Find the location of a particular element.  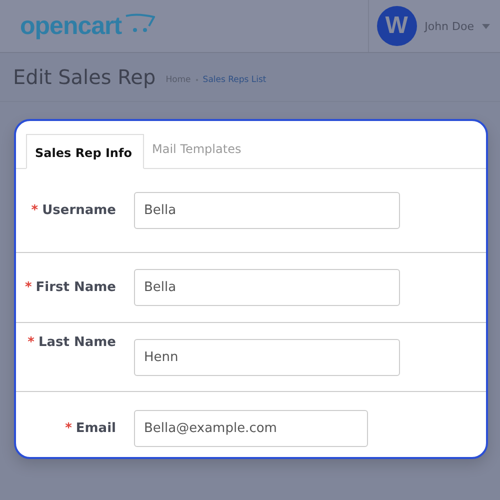

page-title: Edit Sales Rep is located at coordinates (84, 77).